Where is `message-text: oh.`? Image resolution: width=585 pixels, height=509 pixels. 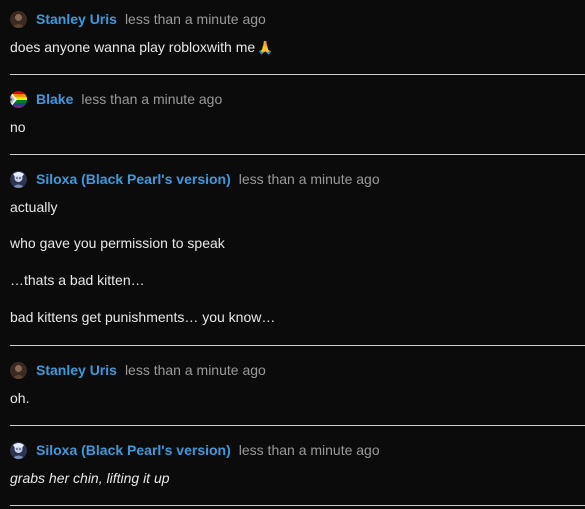 message-text: oh. is located at coordinates (20, 398).